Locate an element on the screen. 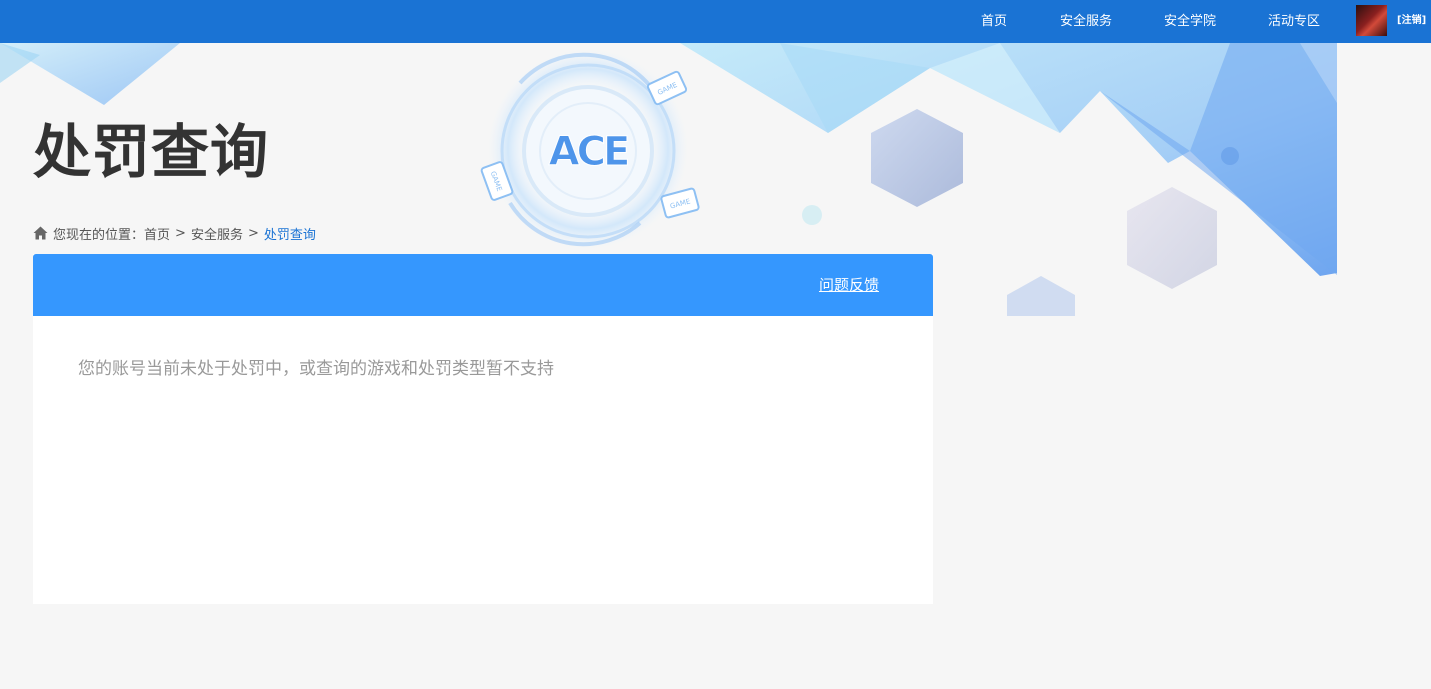  ace-logo-text: ACE is located at coordinates (588, 152).